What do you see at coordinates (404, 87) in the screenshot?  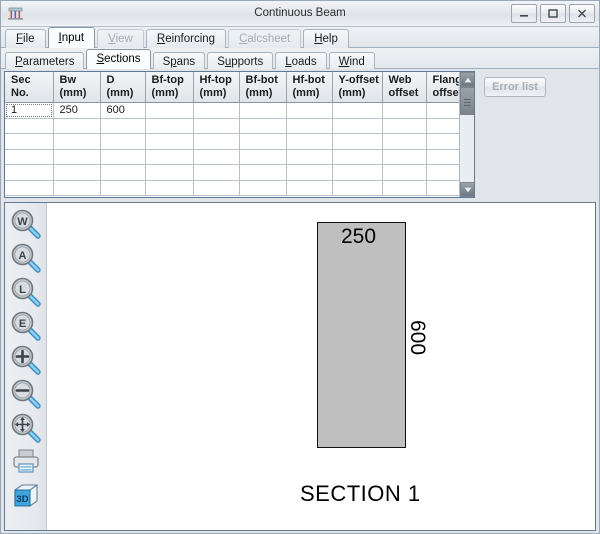 I see `column-header-web: Web offset` at bounding box center [404, 87].